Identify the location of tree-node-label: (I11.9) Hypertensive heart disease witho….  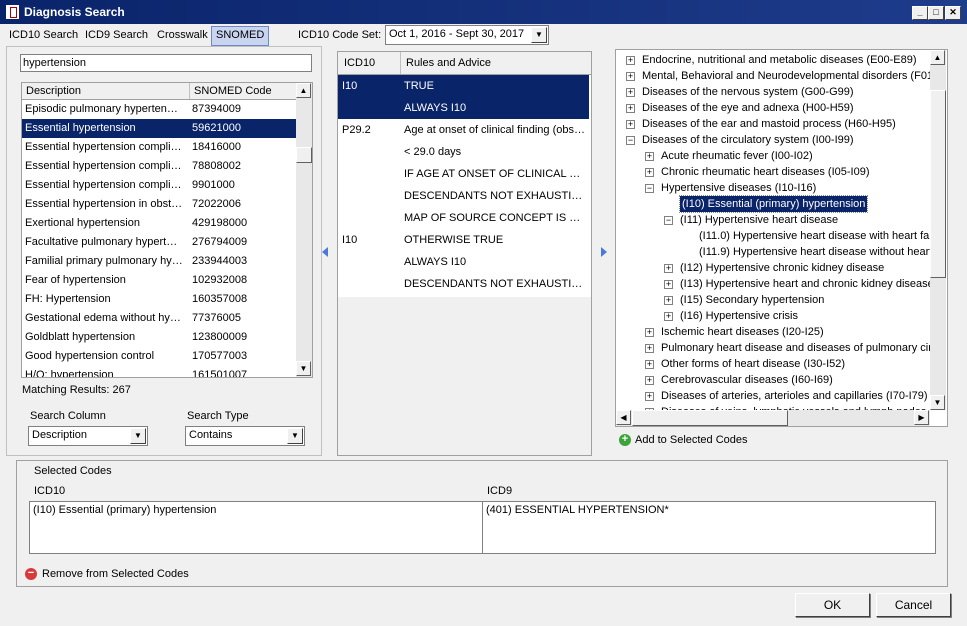
(814, 252).